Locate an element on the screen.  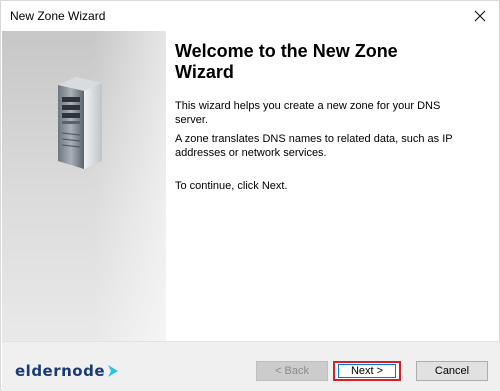
wizard-heading: Welcome to the New Zone Wizard is located at coordinates (286, 61).